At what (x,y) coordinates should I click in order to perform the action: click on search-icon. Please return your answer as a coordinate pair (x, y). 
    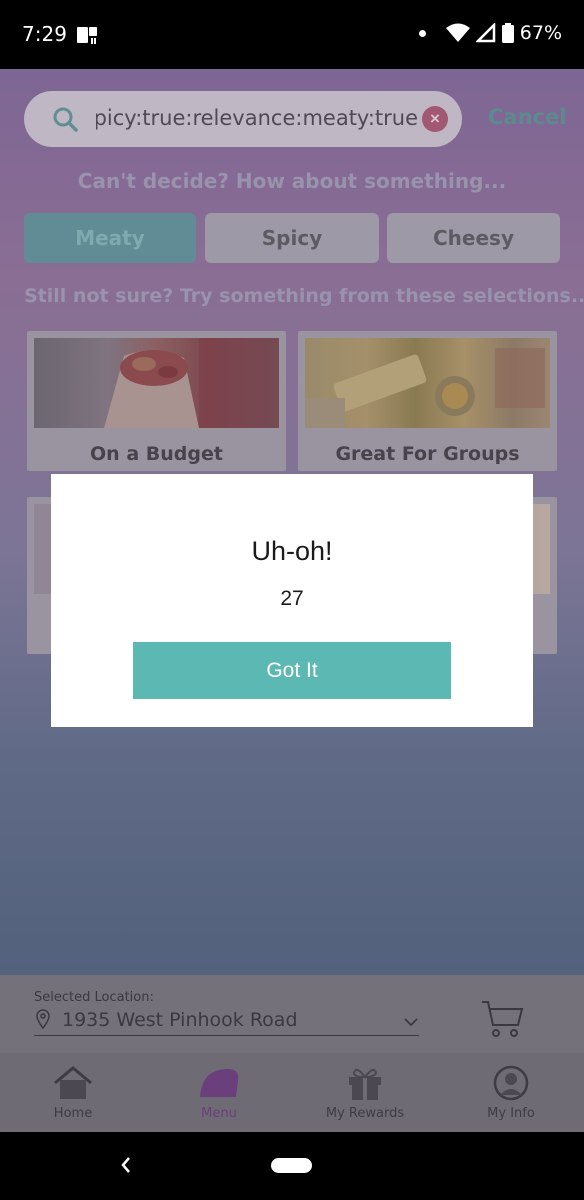
    Looking at the image, I should click on (65, 119).